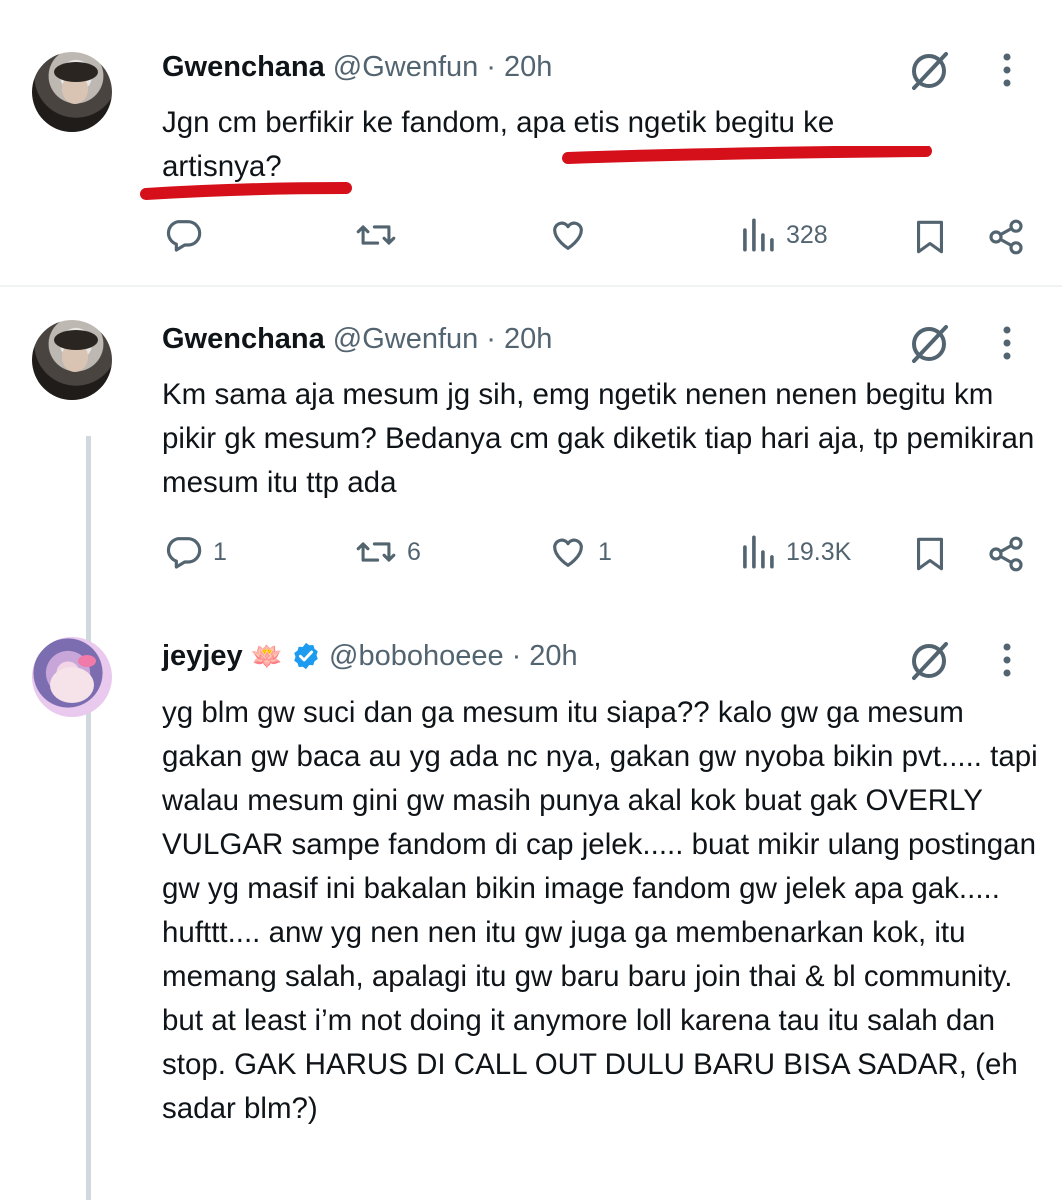  Describe the element at coordinates (306, 656) in the screenshot. I see `verified-badge-icon` at that location.